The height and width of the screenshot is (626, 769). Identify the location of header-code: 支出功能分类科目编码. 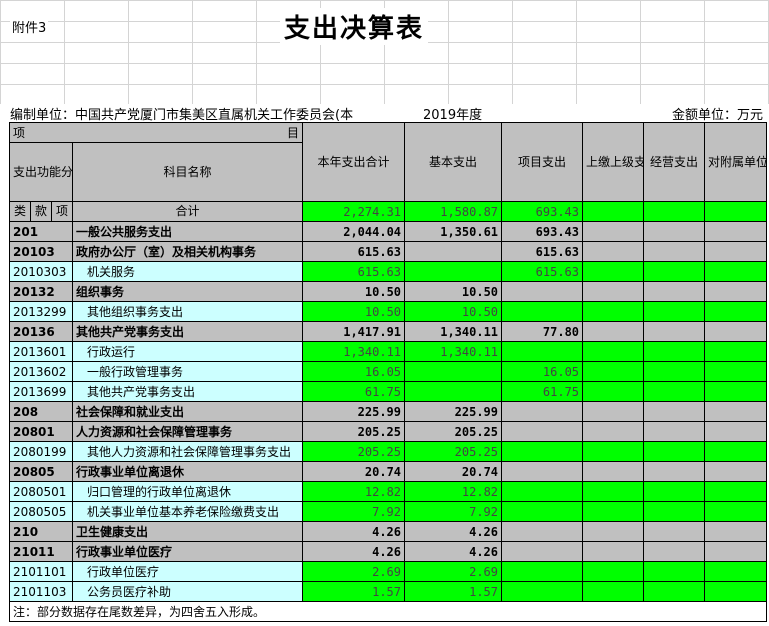
(41, 172).